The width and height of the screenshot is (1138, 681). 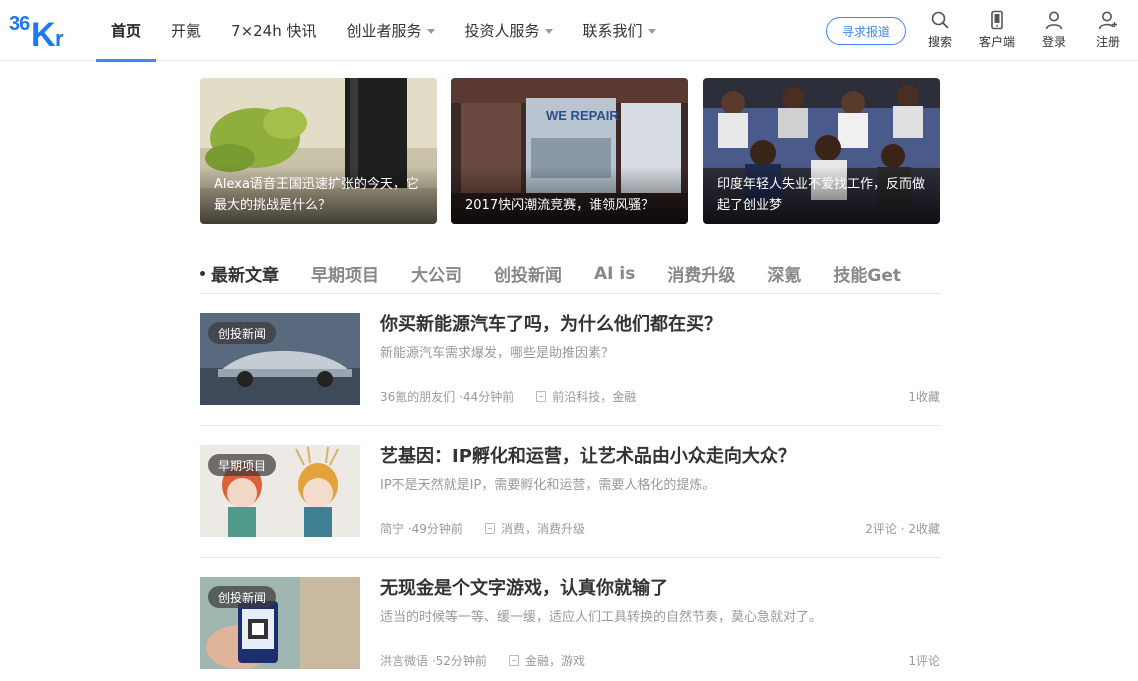 I want to click on article-time: 49分钟前, so click(x=437, y=529).